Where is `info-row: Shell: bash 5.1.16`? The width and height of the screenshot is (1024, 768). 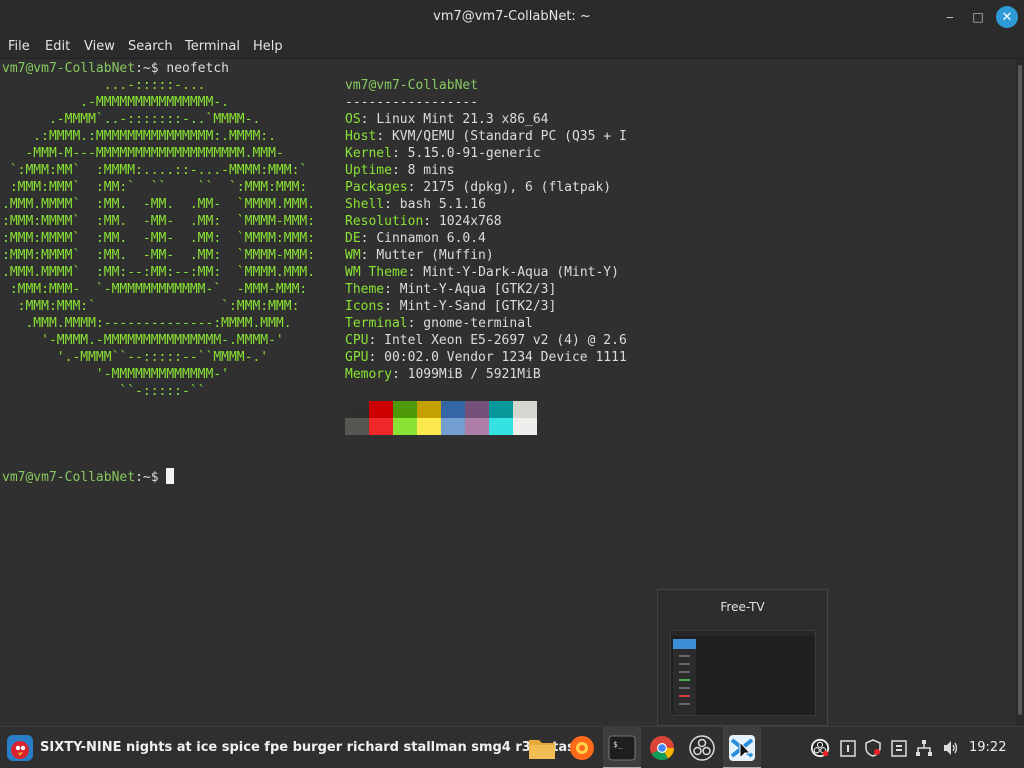 info-row: Shell: bash 5.1.16 is located at coordinates (415, 204).